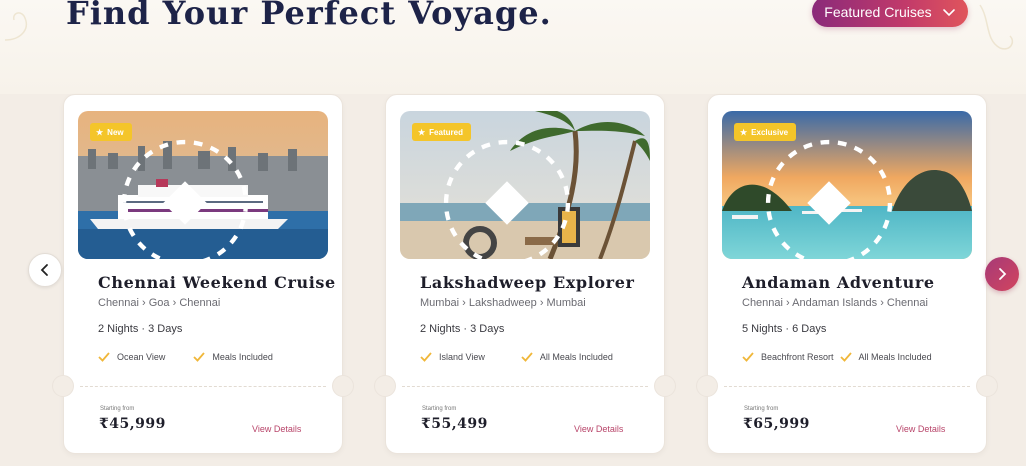 The width and height of the screenshot is (1026, 466). What do you see at coordinates (185, 357) in the screenshot?
I see `features-list: Ocean View Meals Included` at bounding box center [185, 357].